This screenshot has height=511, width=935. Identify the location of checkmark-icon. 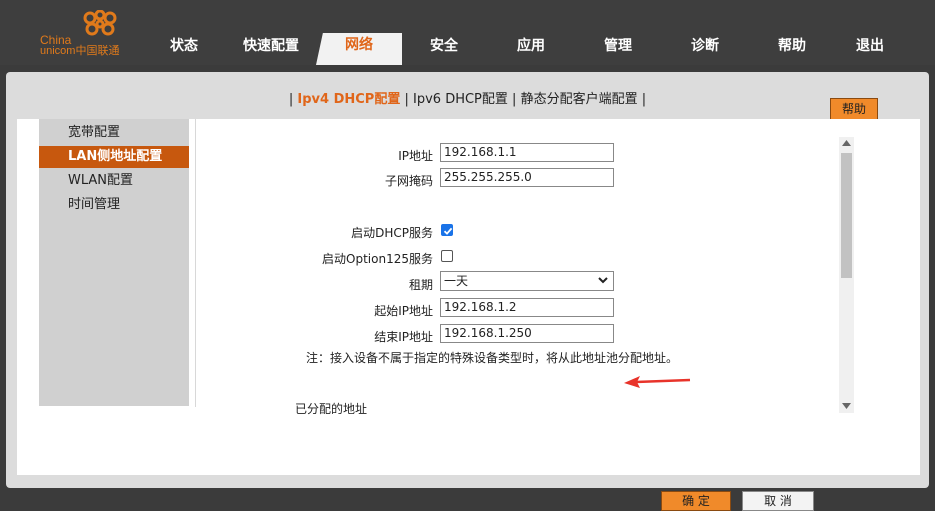
(448, 231).